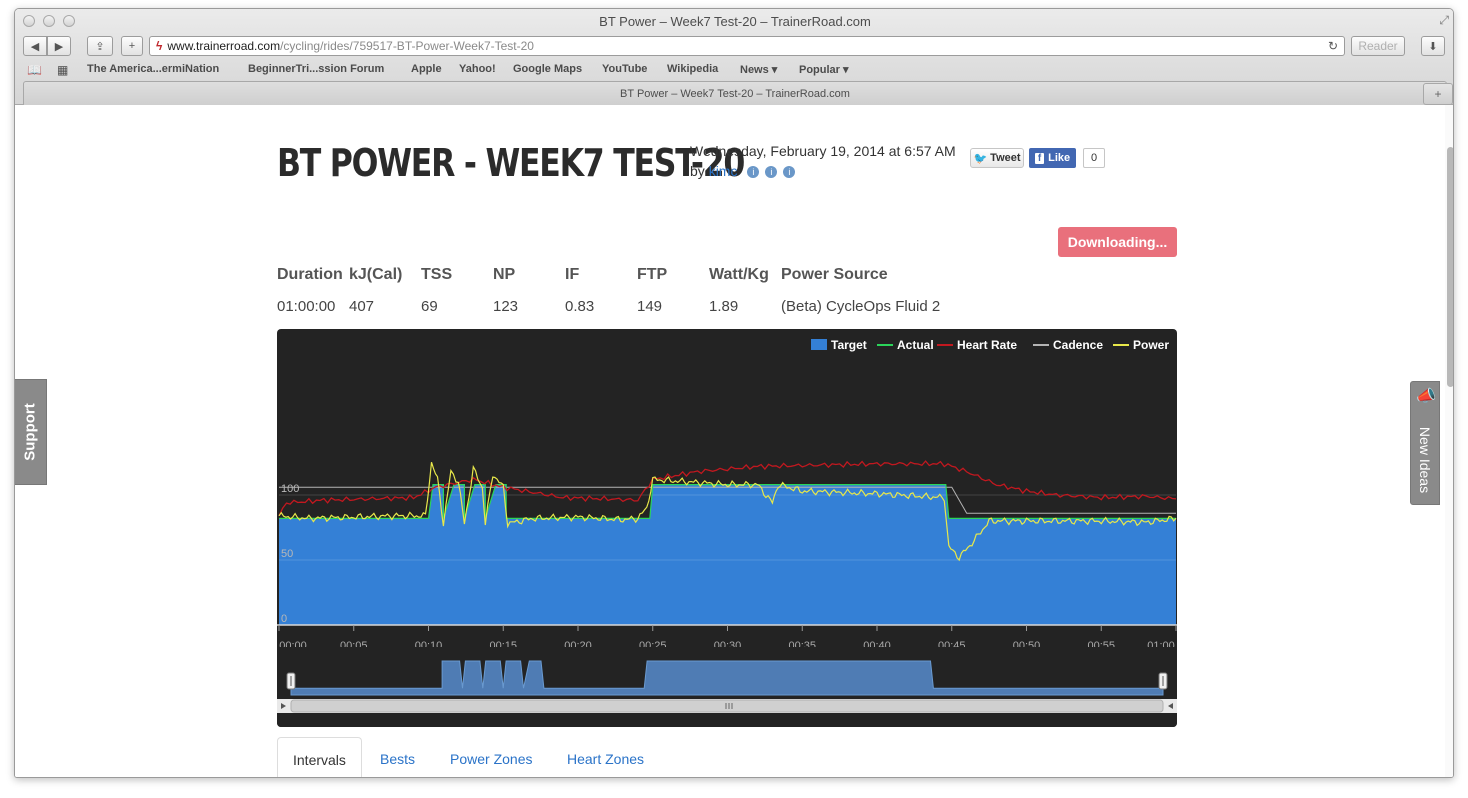 The image size is (1468, 798). I want to click on new-ideas-label: New Ideas, so click(1425, 460).